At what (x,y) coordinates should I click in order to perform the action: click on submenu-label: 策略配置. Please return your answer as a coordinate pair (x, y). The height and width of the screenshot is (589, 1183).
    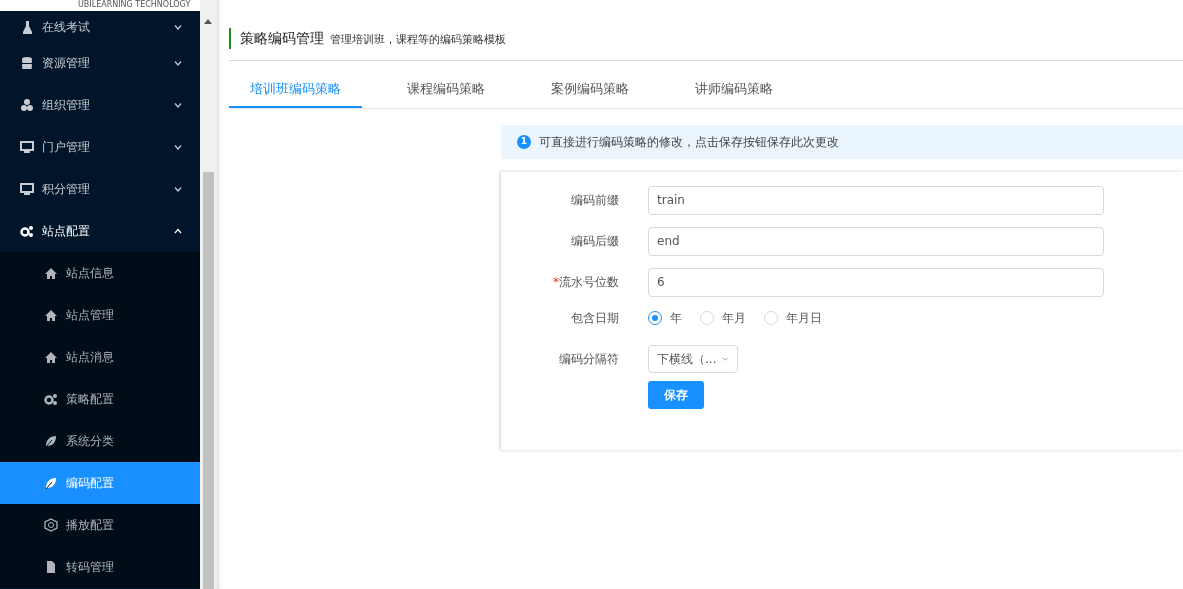
    Looking at the image, I should click on (90, 399).